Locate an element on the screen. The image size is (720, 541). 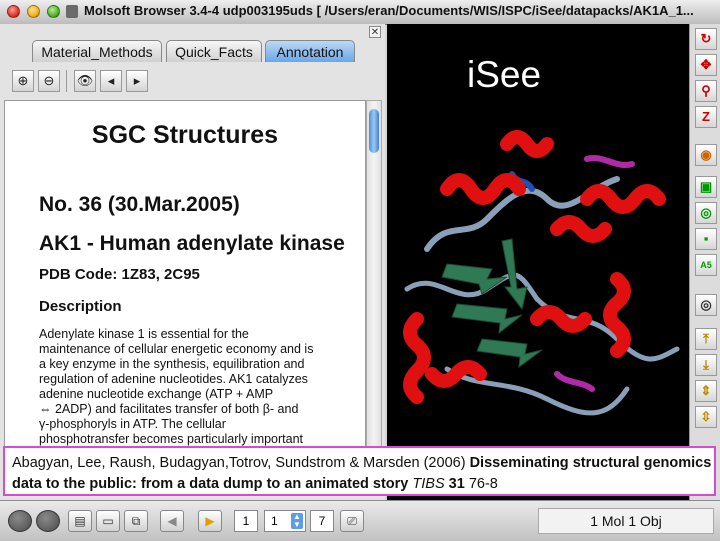
rotate-icon: ↻ is located at coordinates (706, 39).